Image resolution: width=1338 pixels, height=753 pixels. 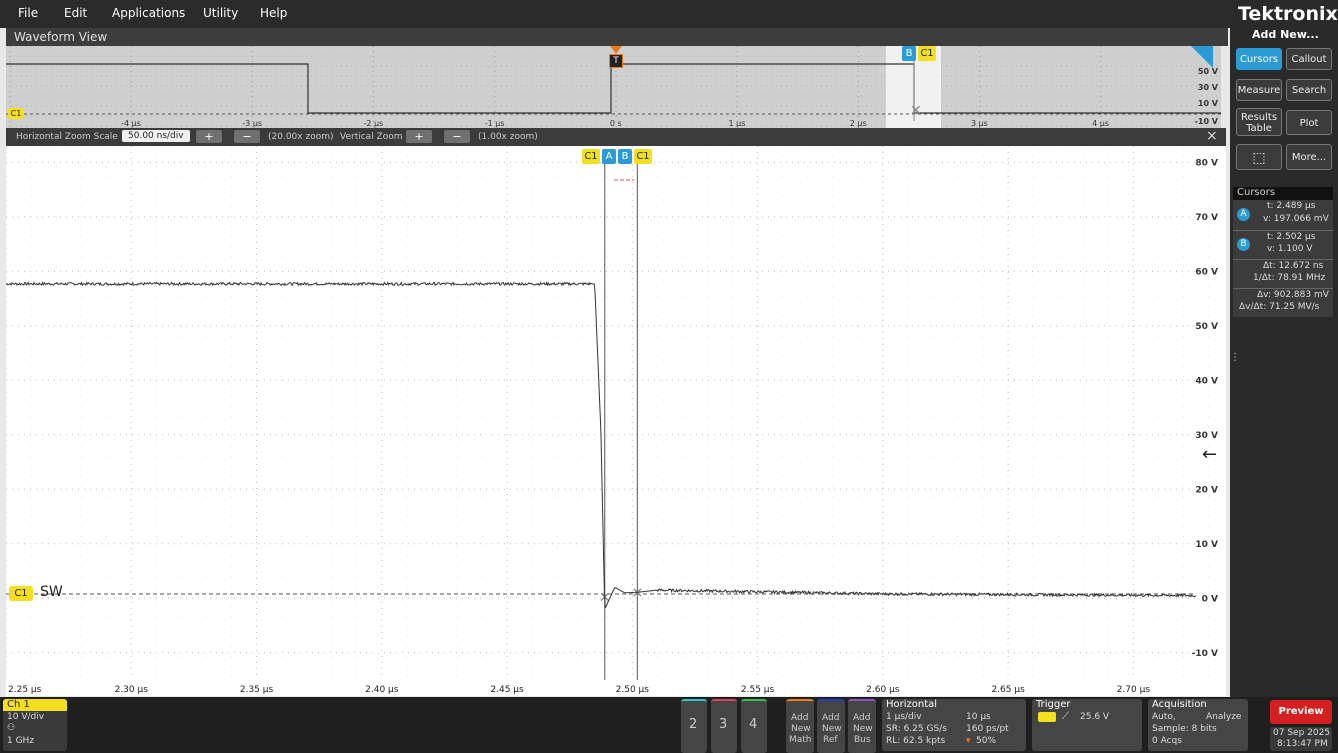 What do you see at coordinates (1206, 218) in the screenshot?
I see `main-y-tick: 70 V` at bounding box center [1206, 218].